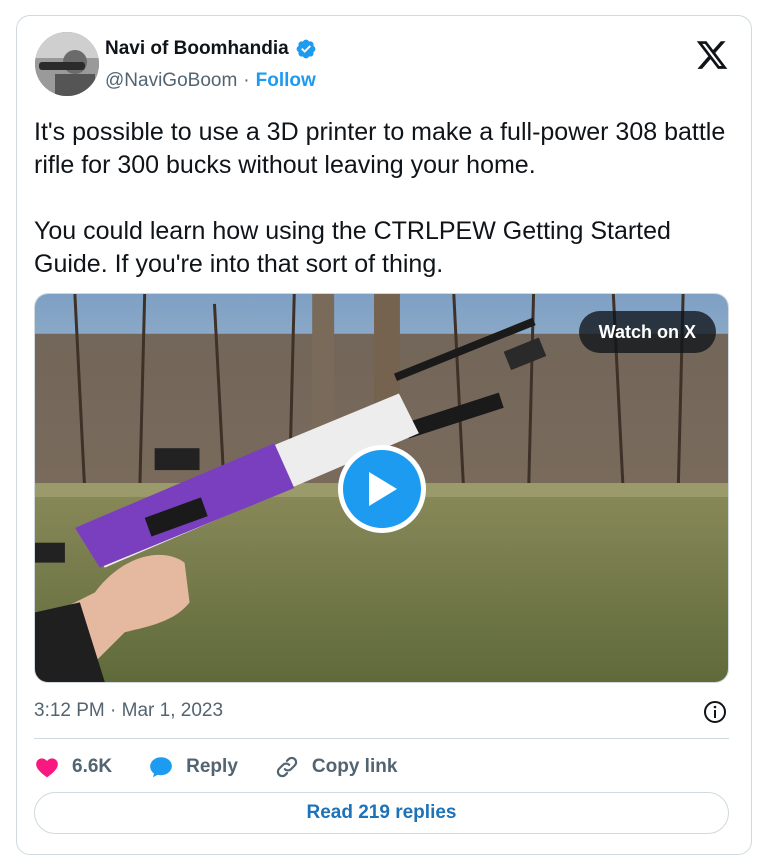  What do you see at coordinates (92, 766) in the screenshot?
I see `like-count: 6.6K` at bounding box center [92, 766].